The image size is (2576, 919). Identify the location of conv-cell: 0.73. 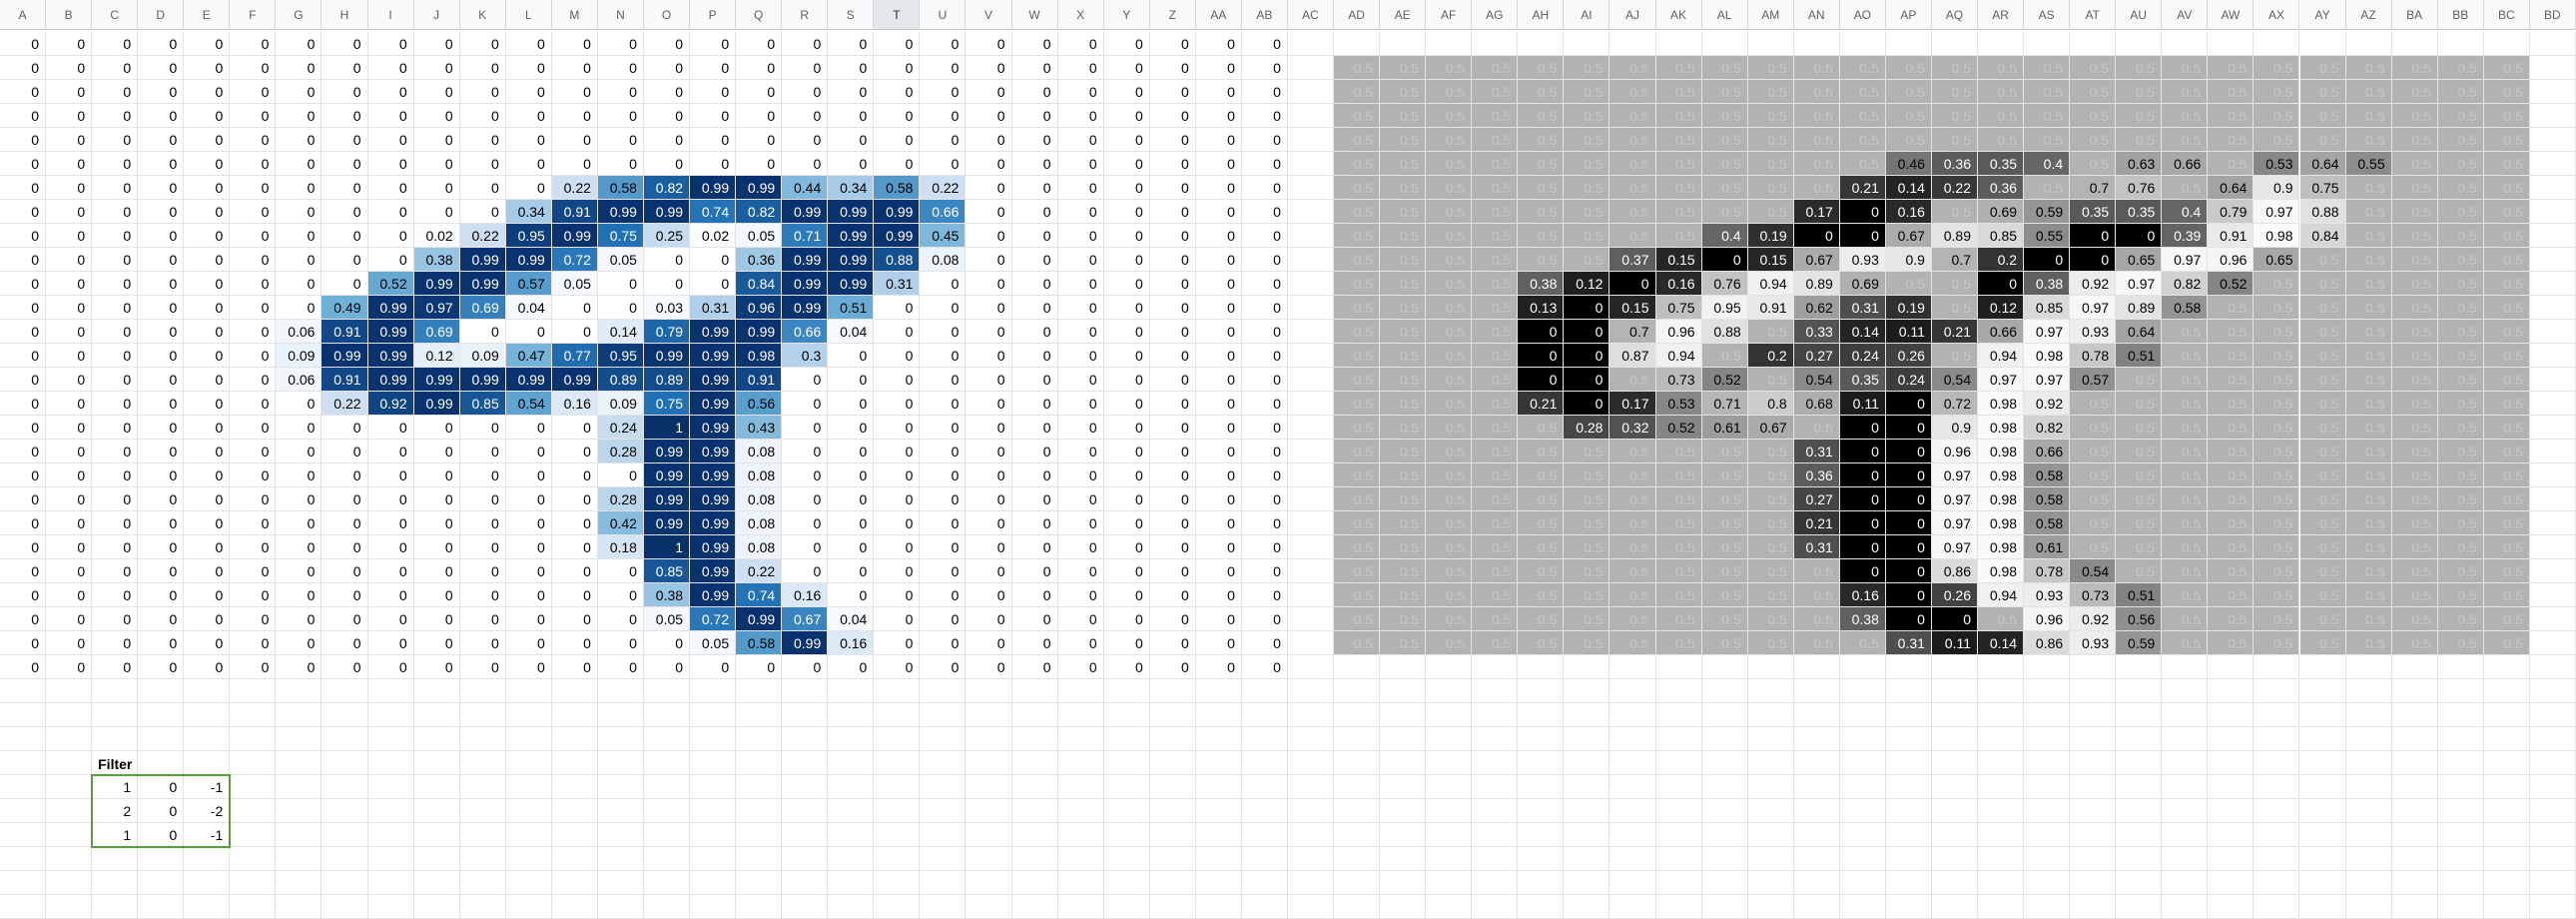
(2093, 595).